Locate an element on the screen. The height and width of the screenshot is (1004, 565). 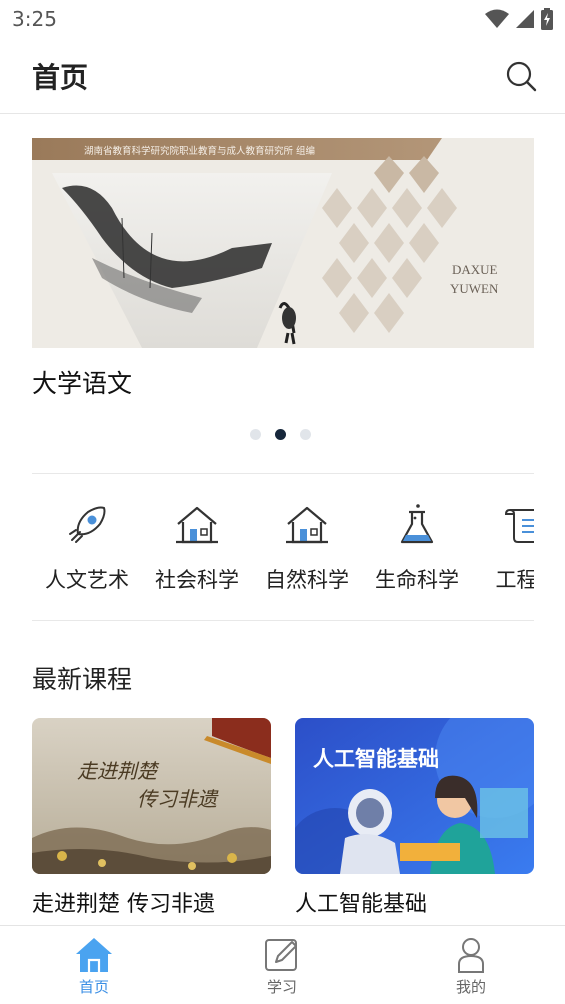
rocket-icon is located at coordinates (87, 524).